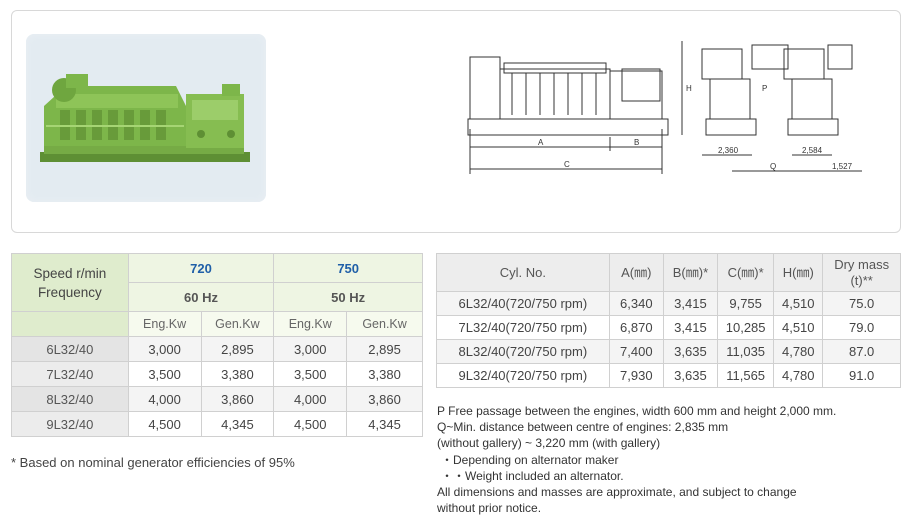 Image resolution: width=907 pixels, height=520 pixels. What do you see at coordinates (70, 324) in the screenshot?
I see `empty-header-cell` at bounding box center [70, 324].